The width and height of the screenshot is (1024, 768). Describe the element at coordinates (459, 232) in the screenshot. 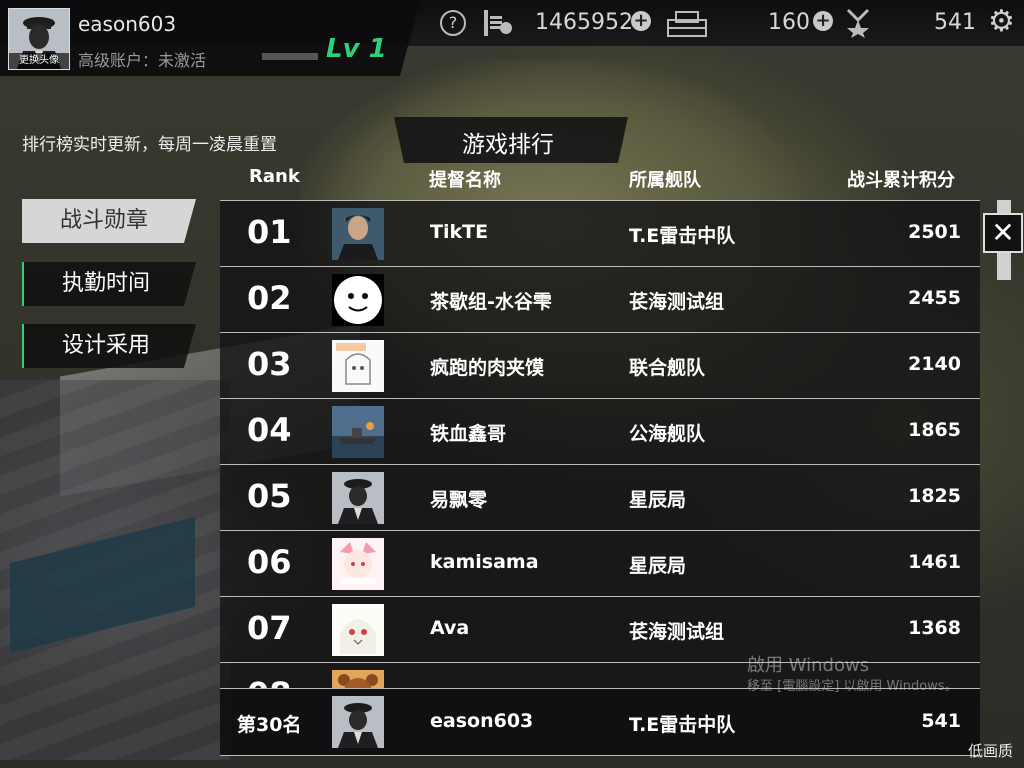

I see `player-name: TikTE` at that location.